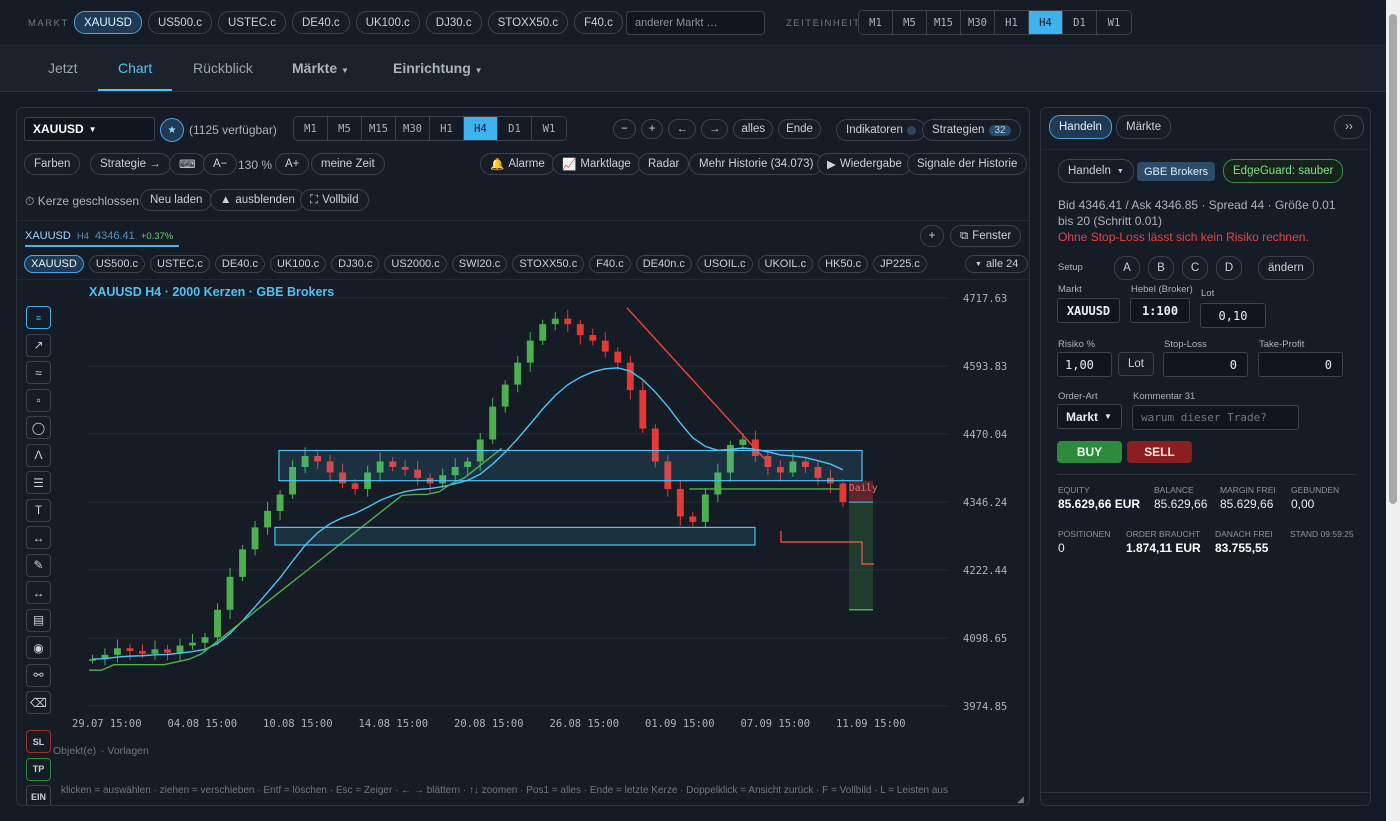 Image resolution: width=1400 pixels, height=821 pixels. What do you see at coordinates (180, 264) in the screenshot?
I see `watchlist-item: USTEC.c` at bounding box center [180, 264].